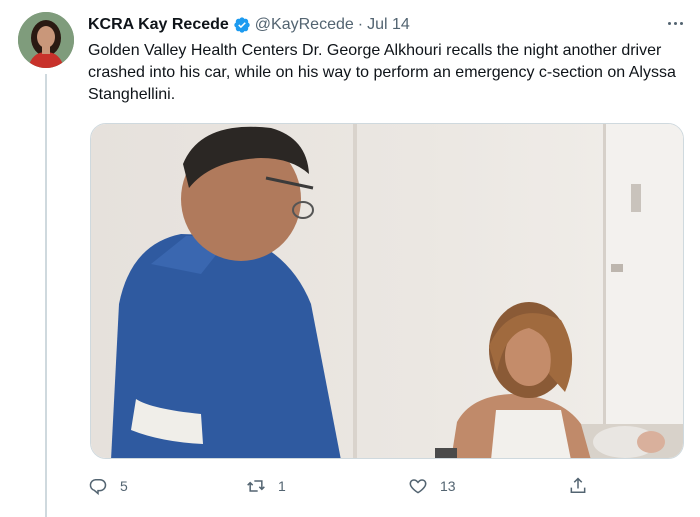 Image resolution: width=700 pixels, height=517 pixels. What do you see at coordinates (266, 486) in the screenshot?
I see `retweet-button: 1` at bounding box center [266, 486].